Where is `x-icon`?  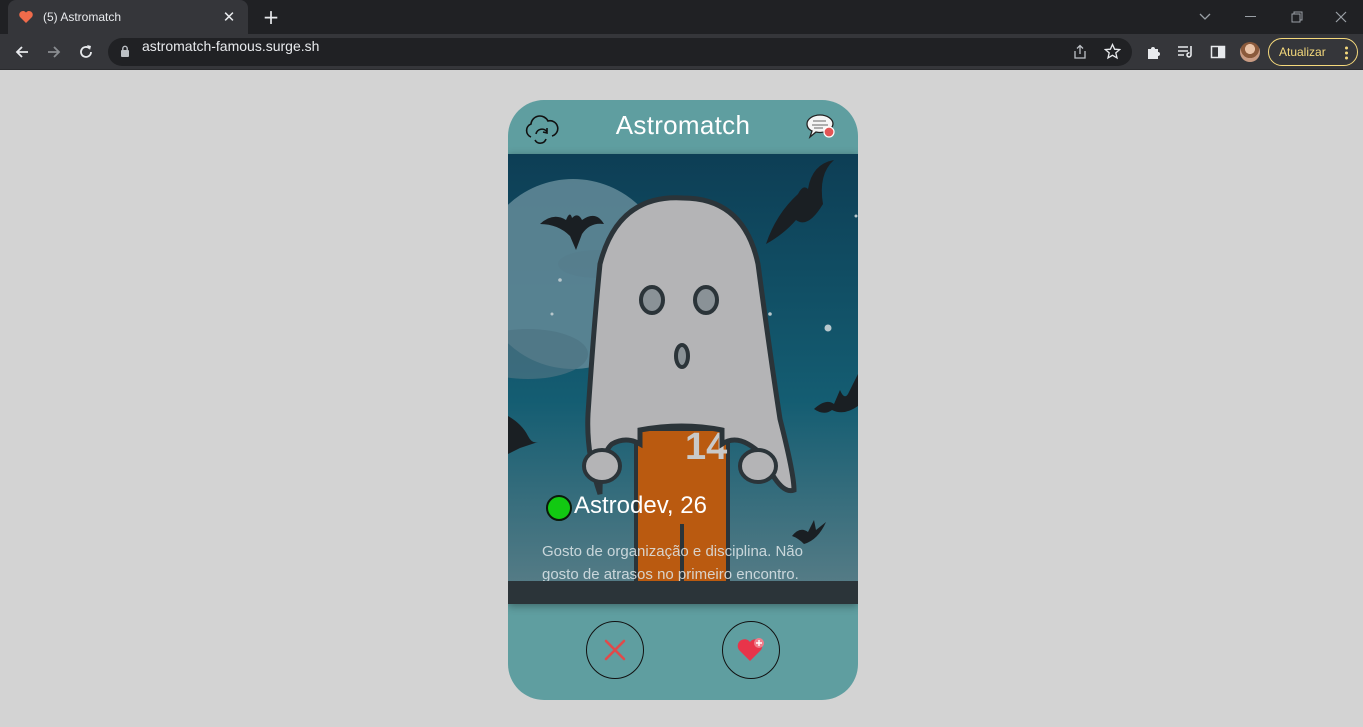 x-icon is located at coordinates (615, 650).